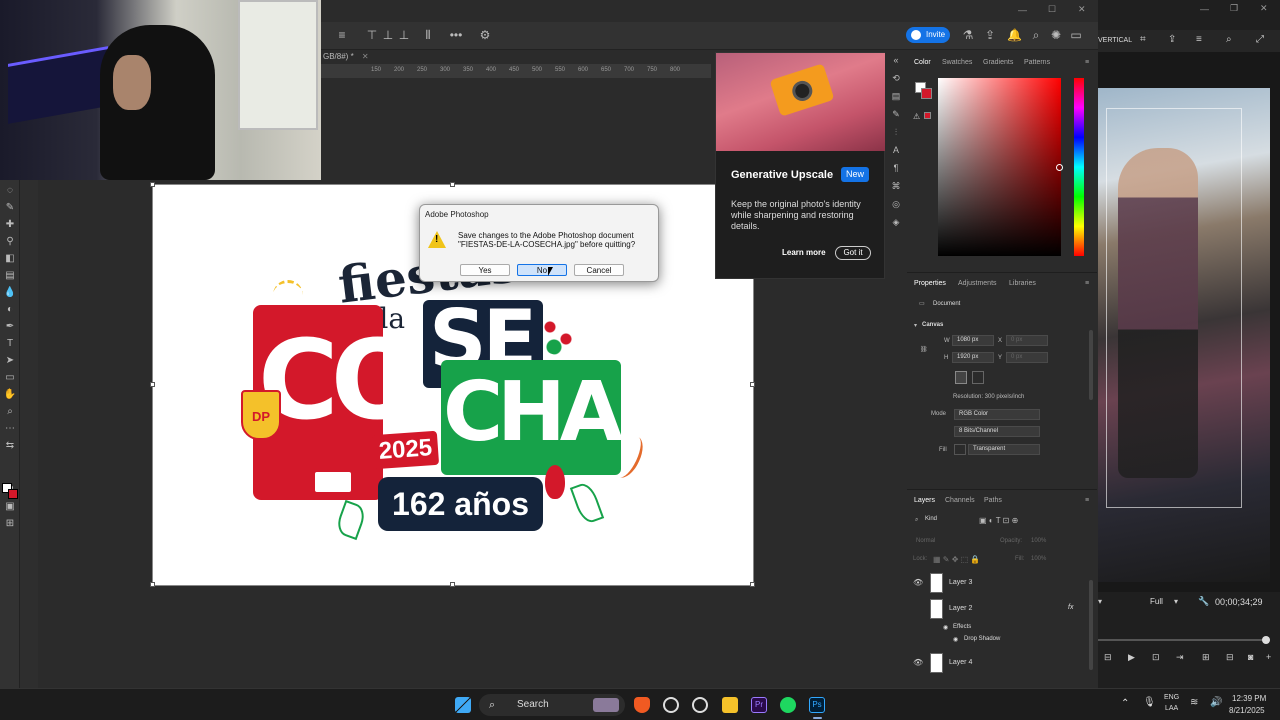  What do you see at coordinates (1108, 657) in the screenshot?
I see `mark-in-icon: ⊟` at bounding box center [1108, 657].